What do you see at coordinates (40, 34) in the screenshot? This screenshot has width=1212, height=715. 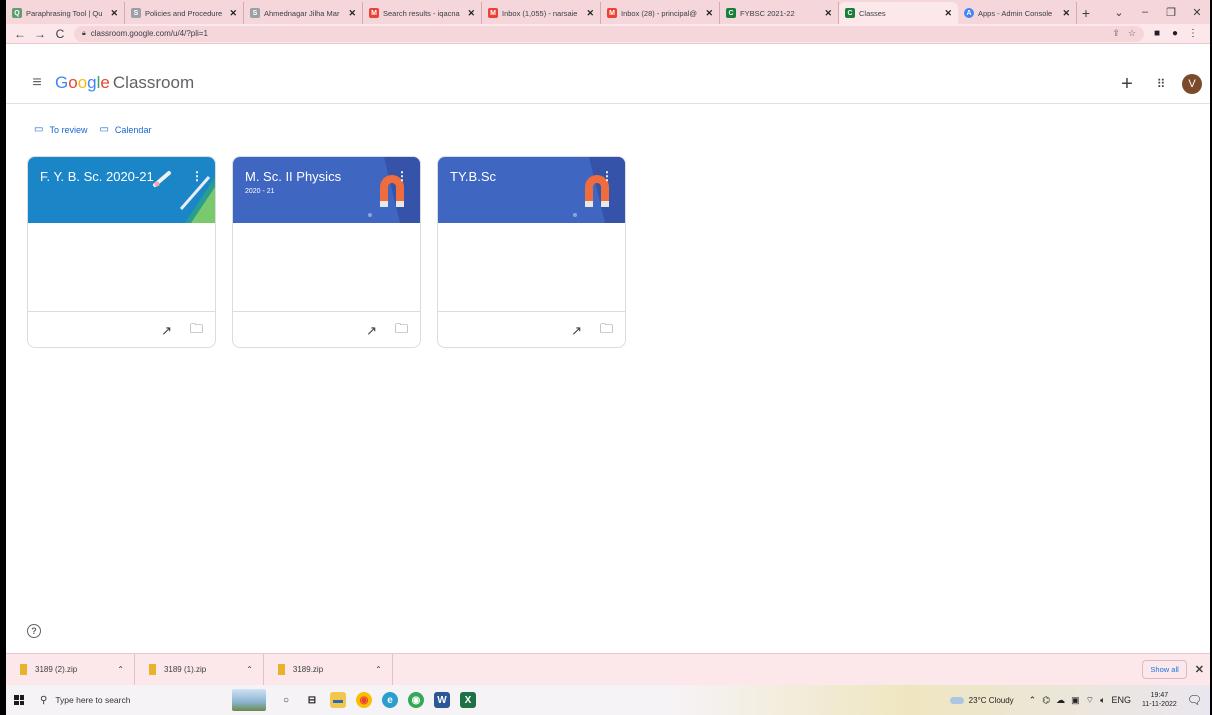 I see `forward-button: →` at bounding box center [40, 34].